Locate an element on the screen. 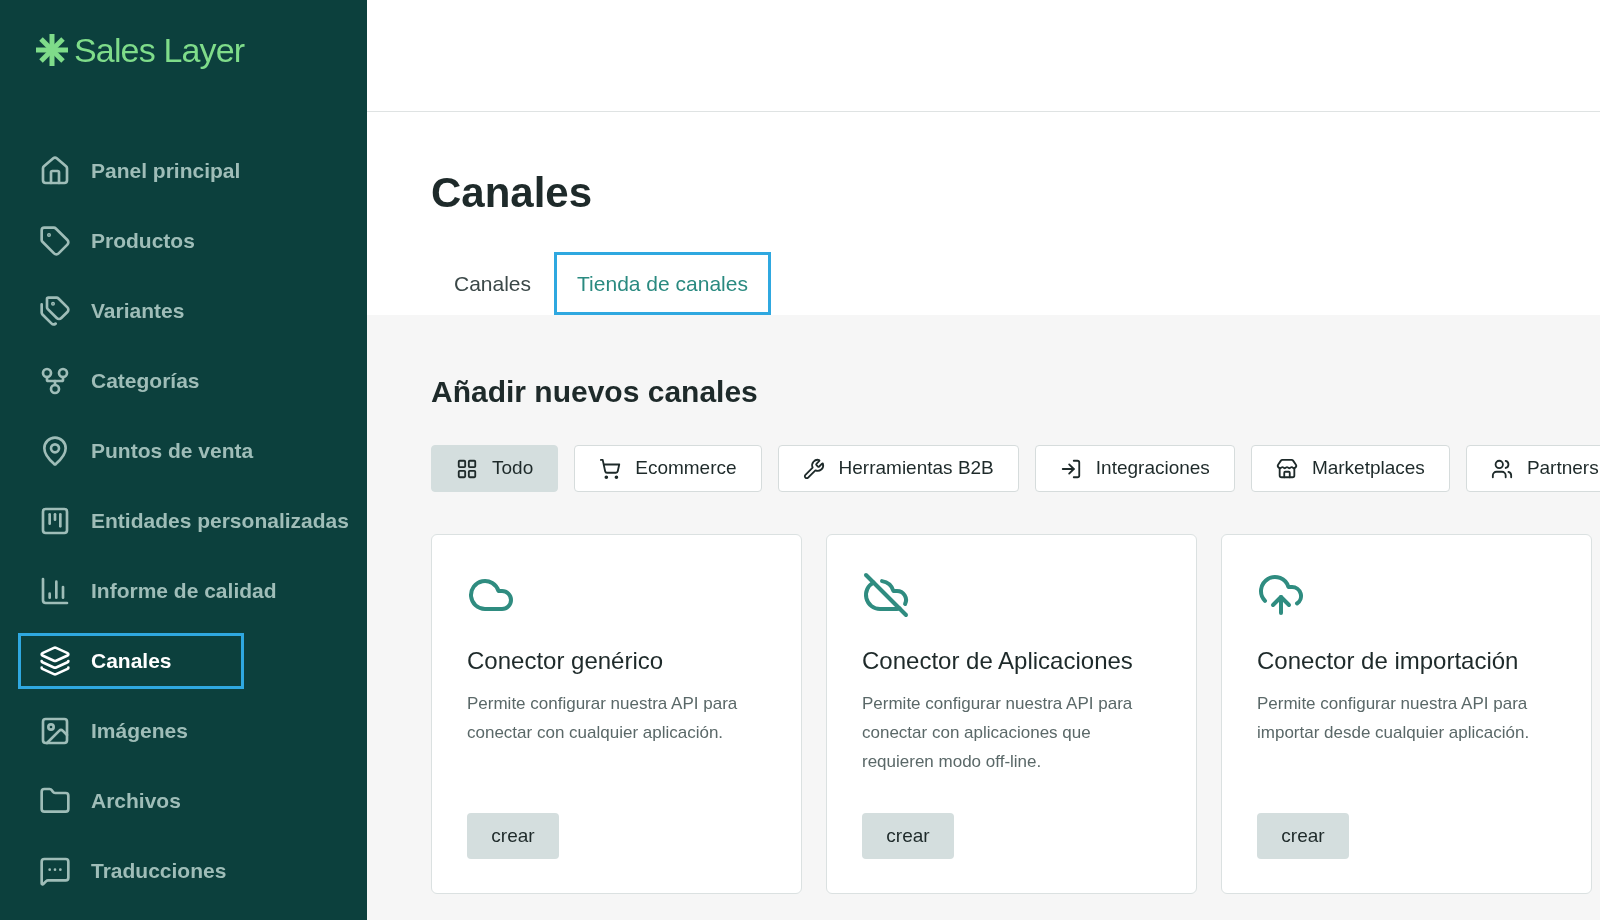 Image resolution: width=1600 pixels, height=920 pixels. sidebar-item: Archivos is located at coordinates (131, 801).